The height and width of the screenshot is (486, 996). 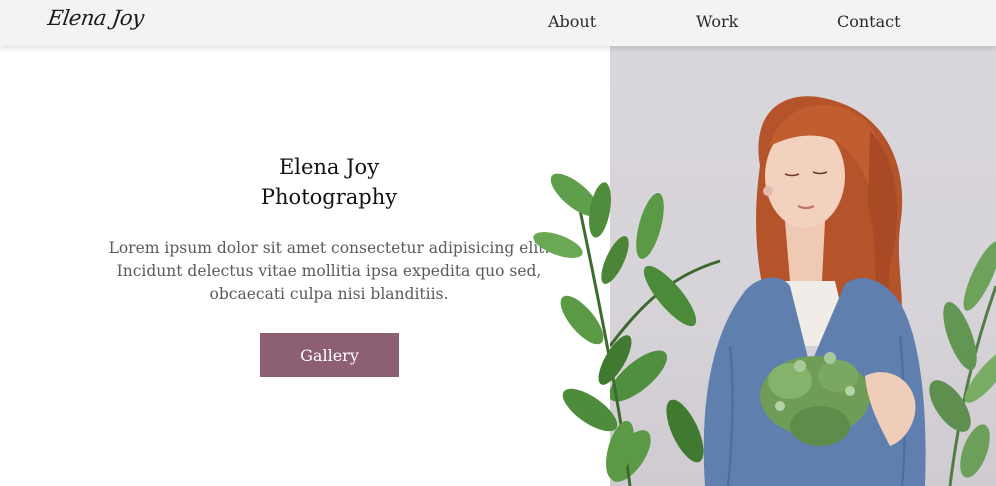 I want to click on plant-leaves-icon, so click(x=583, y=329).